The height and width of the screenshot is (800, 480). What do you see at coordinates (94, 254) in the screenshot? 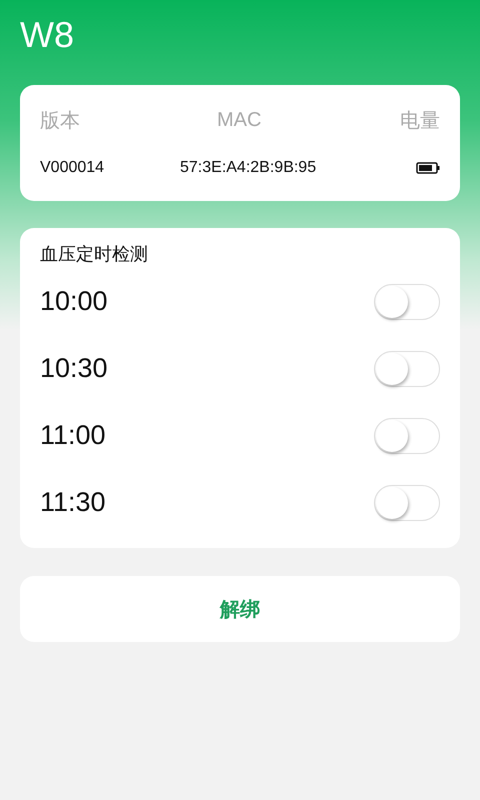
I see `schedule-title: 血压定时检测` at bounding box center [94, 254].